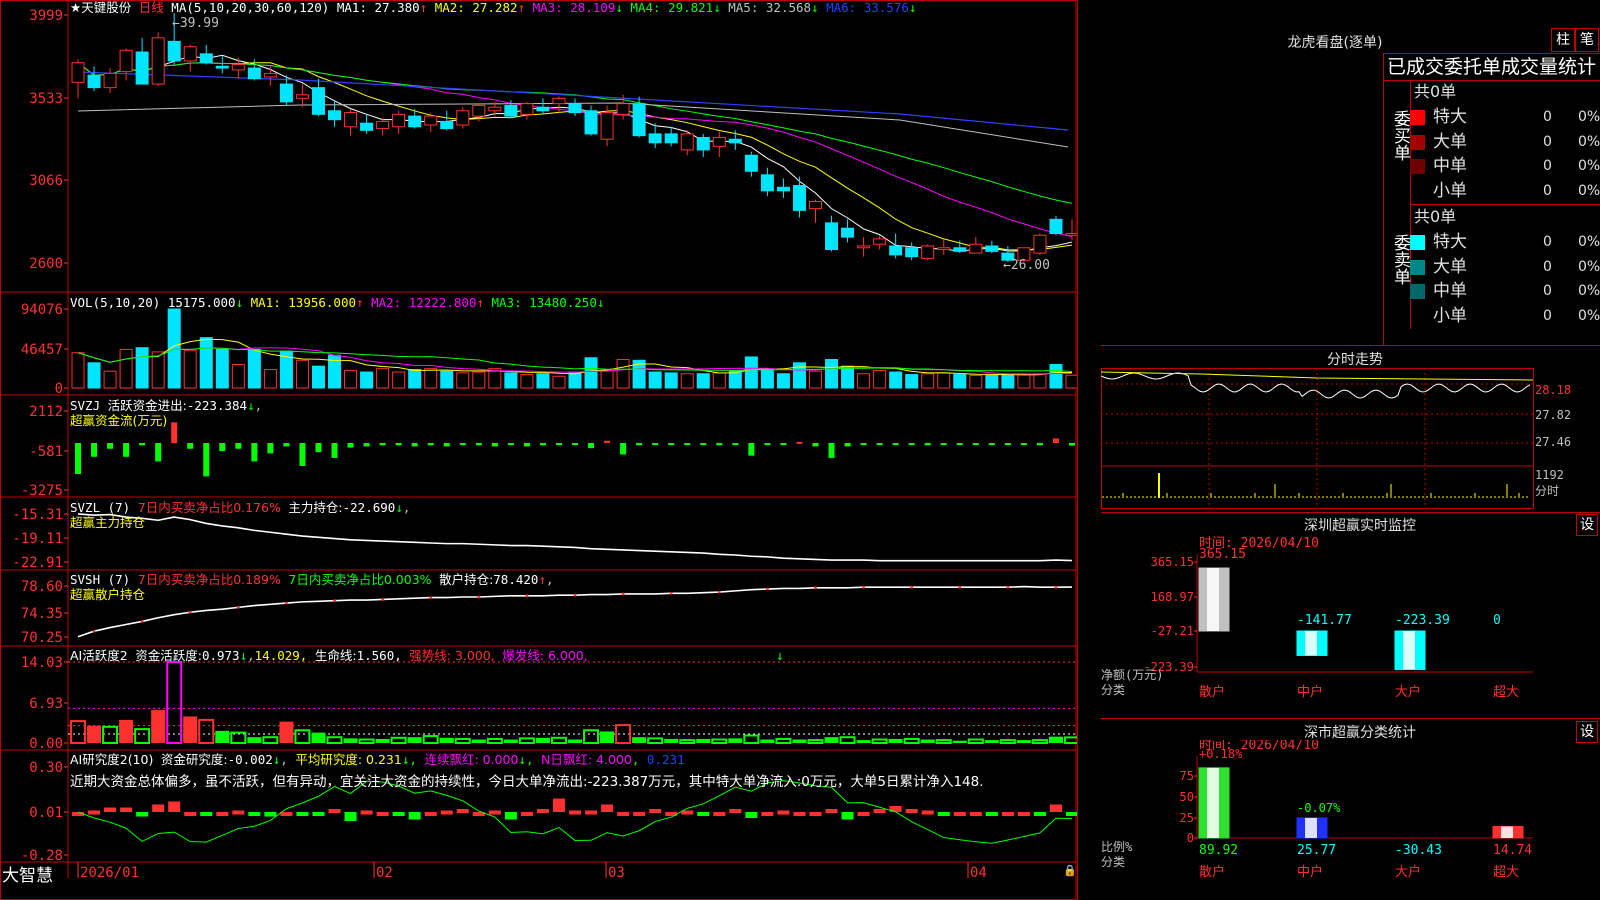  What do you see at coordinates (573, 101) in the screenshot?
I see `ma6-line` at bounding box center [573, 101].